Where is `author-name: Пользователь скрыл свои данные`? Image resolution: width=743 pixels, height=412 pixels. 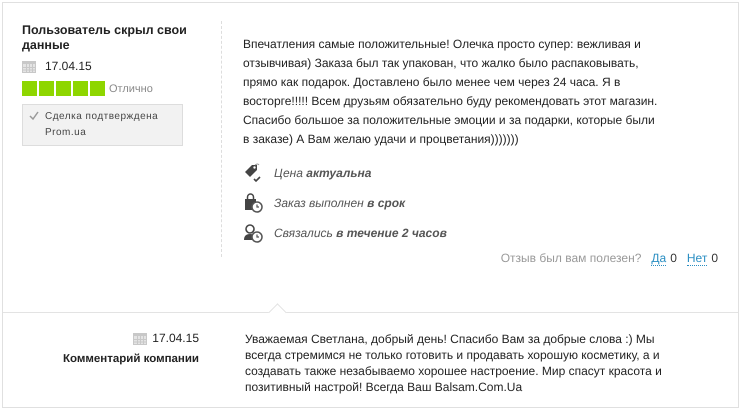
author-name: Пользователь скрыл свои данные is located at coordinates (105, 38).